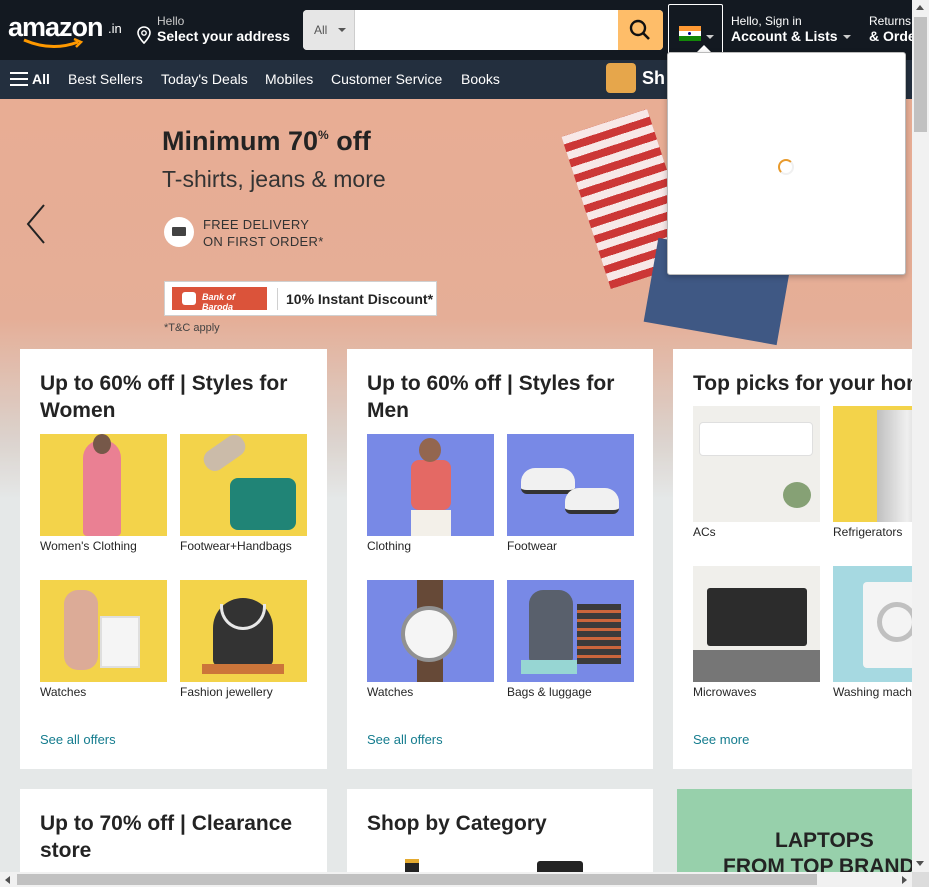 The width and height of the screenshot is (929, 887). I want to click on address-greeting: Hello, so click(171, 21).